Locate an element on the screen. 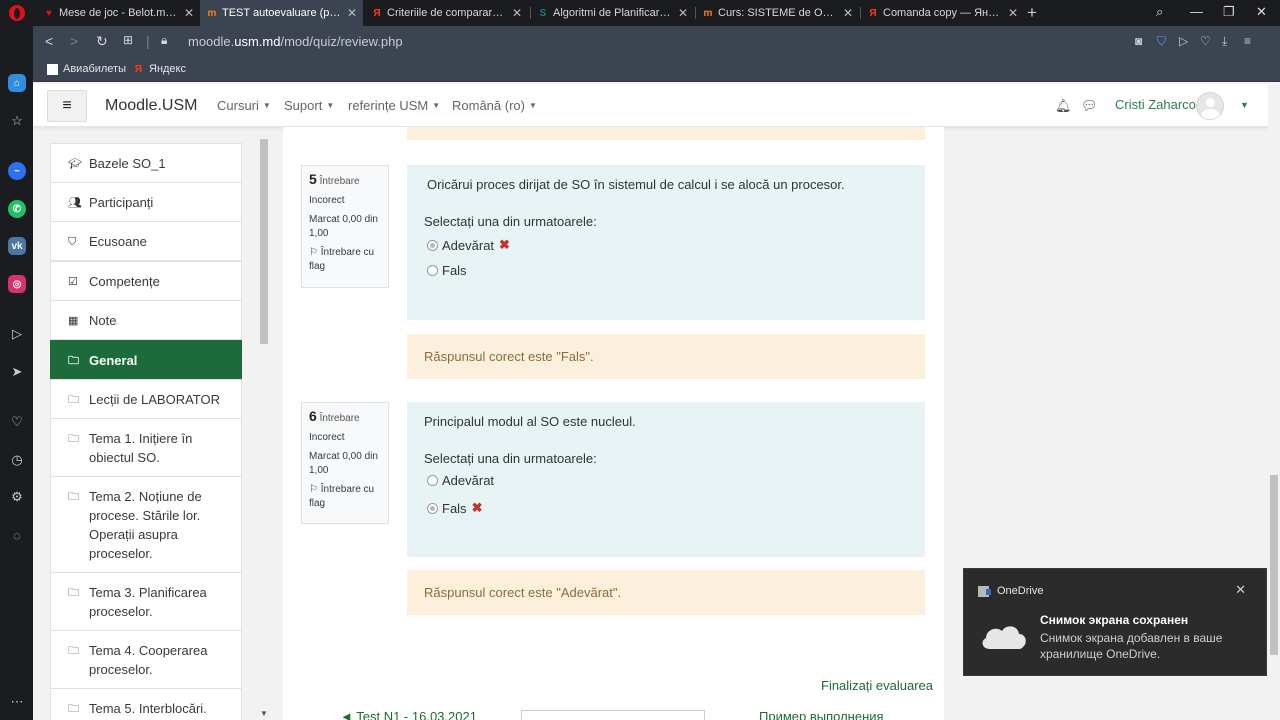 The height and width of the screenshot is (720, 1280). opera-logo-icon is located at coordinates (17, 13).